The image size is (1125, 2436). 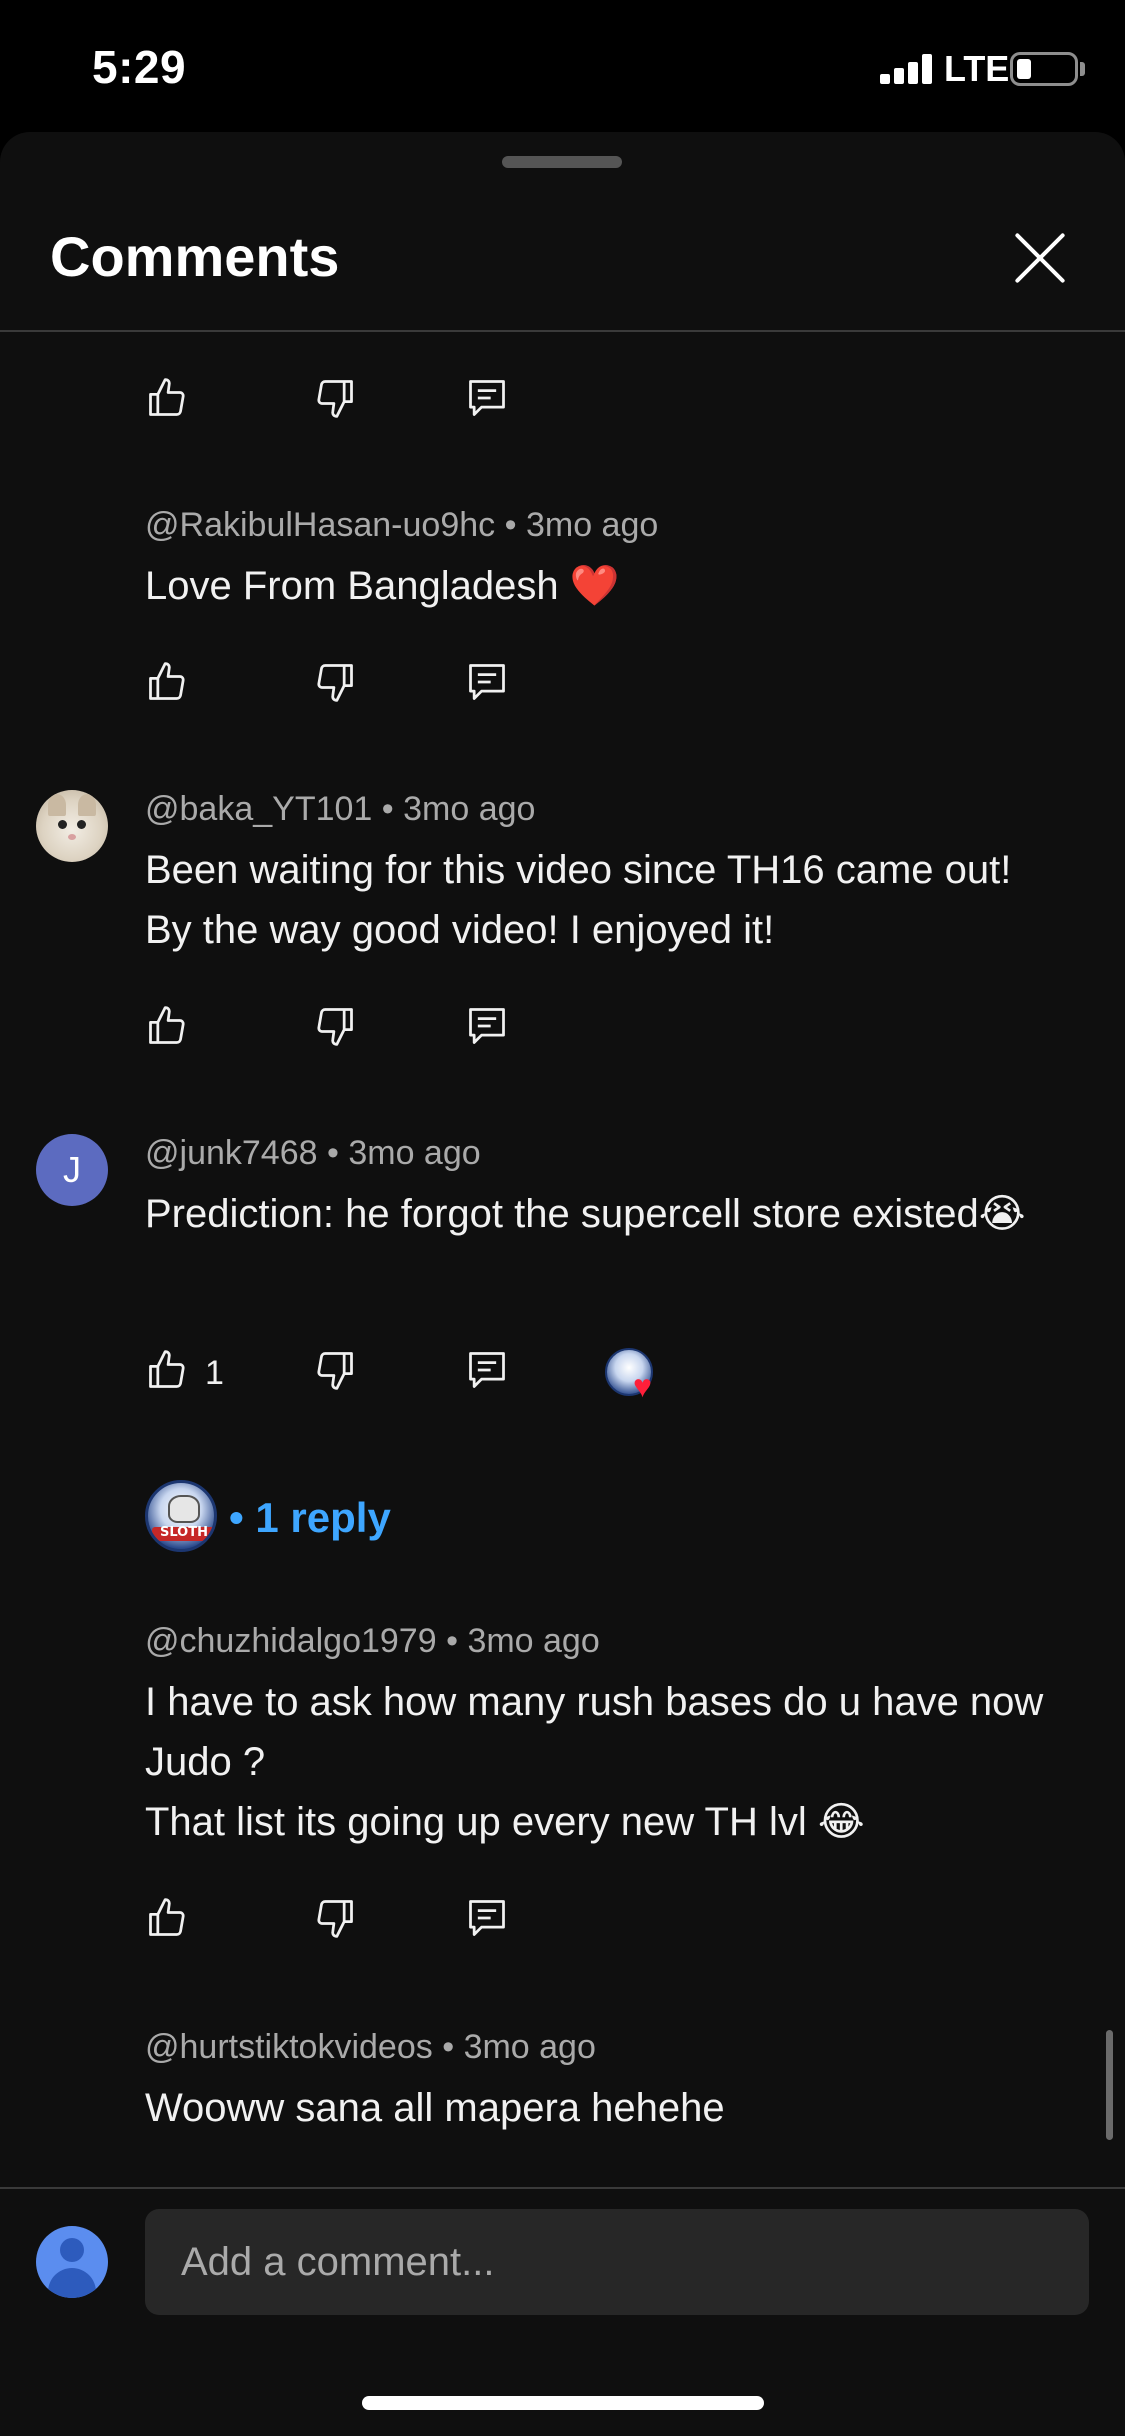 What do you see at coordinates (906, 69) in the screenshot?
I see `cellular-signal-icon` at bounding box center [906, 69].